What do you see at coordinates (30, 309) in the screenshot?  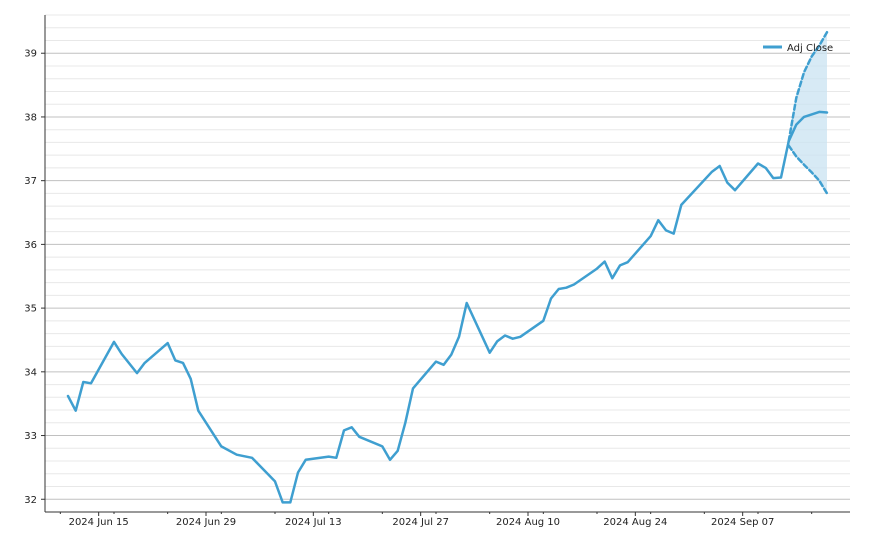 I see `y-tick-label: 35` at bounding box center [30, 309].